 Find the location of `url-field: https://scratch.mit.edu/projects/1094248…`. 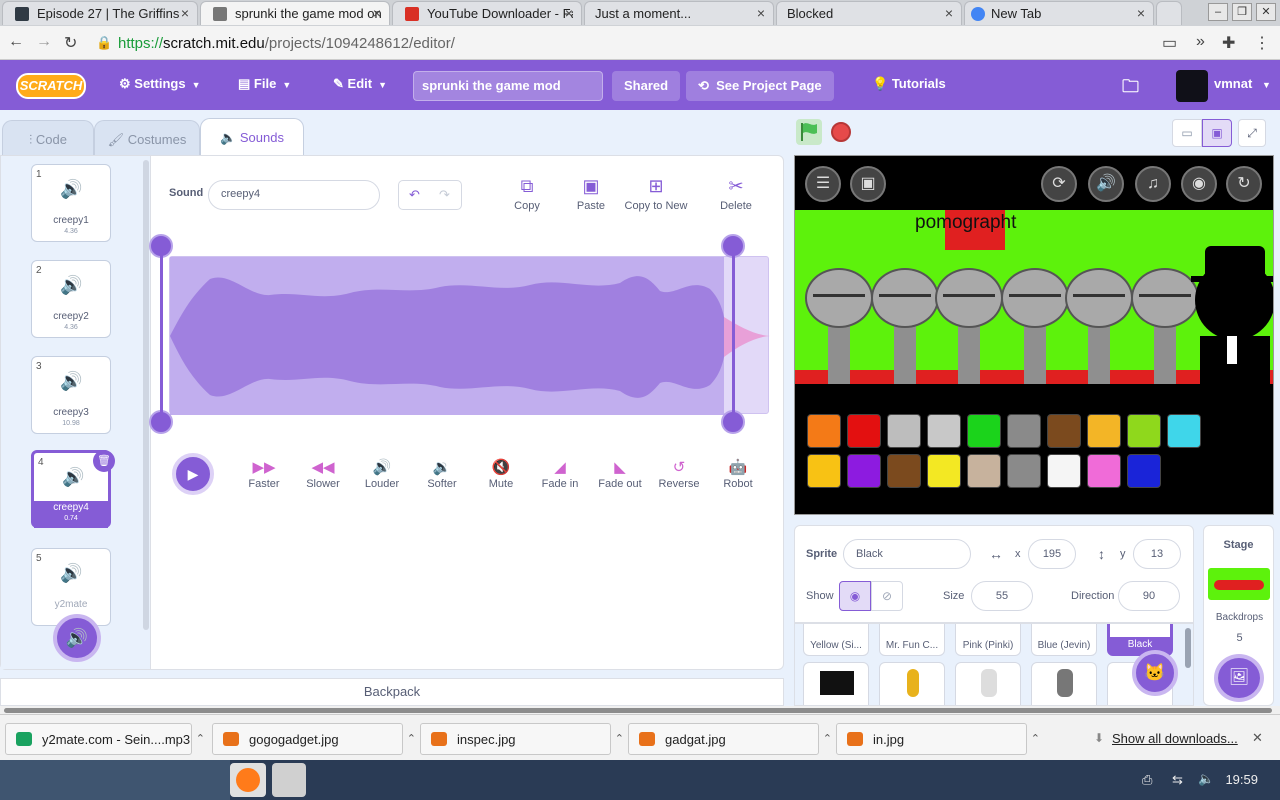

url-field: https://scratch.mit.edu/projects/1094248… is located at coordinates (286, 43).